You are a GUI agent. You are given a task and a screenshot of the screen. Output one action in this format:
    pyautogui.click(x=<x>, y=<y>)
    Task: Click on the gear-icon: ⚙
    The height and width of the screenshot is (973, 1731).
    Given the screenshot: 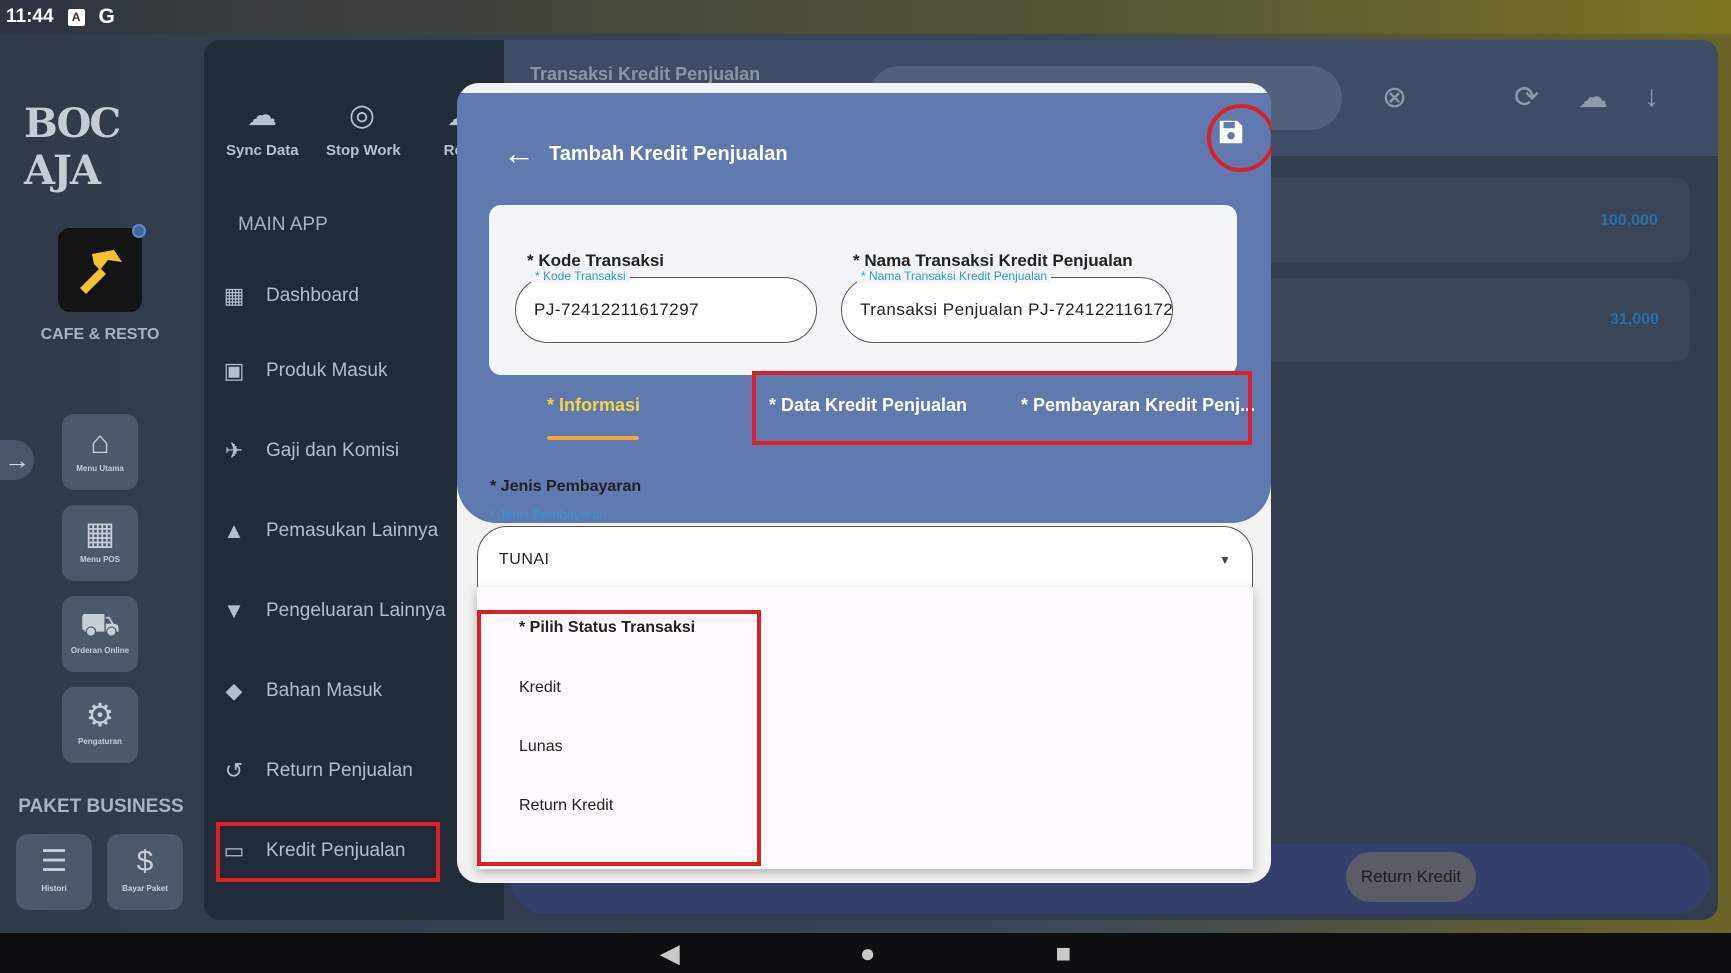 What is the action you would take?
    pyautogui.click(x=100, y=715)
    